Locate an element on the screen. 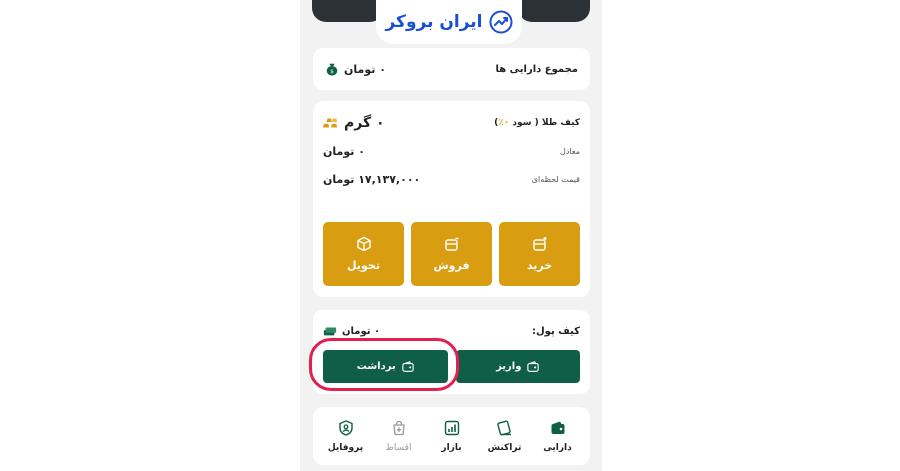 This screenshot has height=471, width=900. equivalent-value: ۰ تومان is located at coordinates (344, 151).